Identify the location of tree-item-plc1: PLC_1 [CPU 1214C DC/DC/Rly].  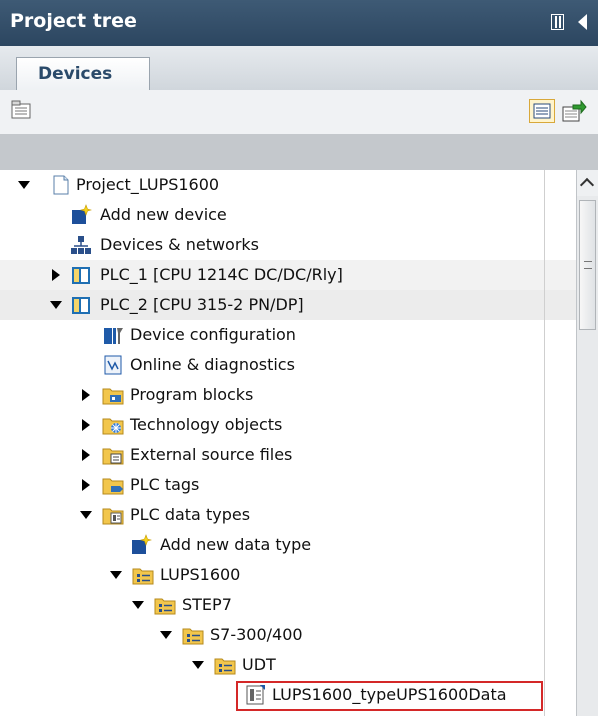
(288, 275).